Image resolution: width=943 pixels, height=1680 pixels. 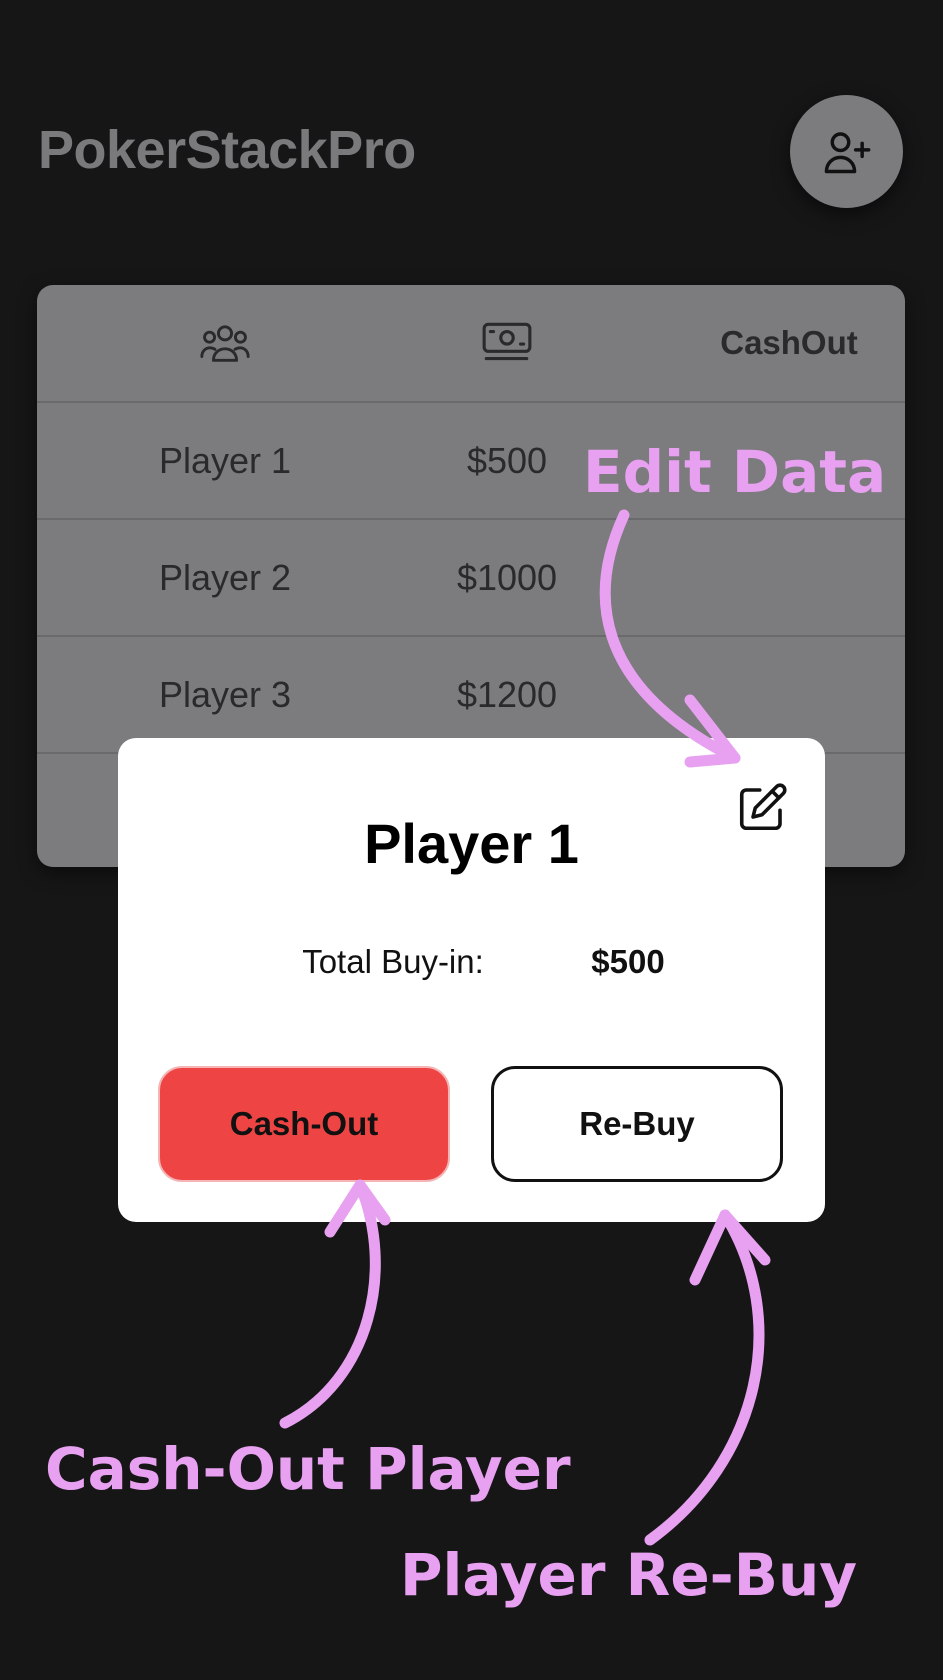 What do you see at coordinates (304, 1124) in the screenshot?
I see `cash-out-button: Cash-Out` at bounding box center [304, 1124].